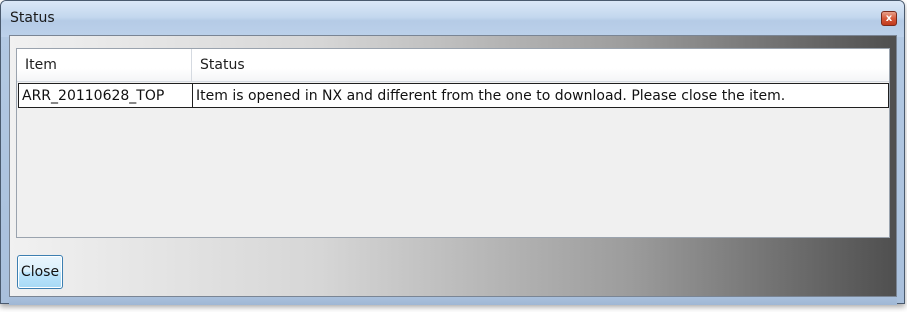 This screenshot has height=312, width=907. I want to click on grid-header: Item Status, so click(453, 65).